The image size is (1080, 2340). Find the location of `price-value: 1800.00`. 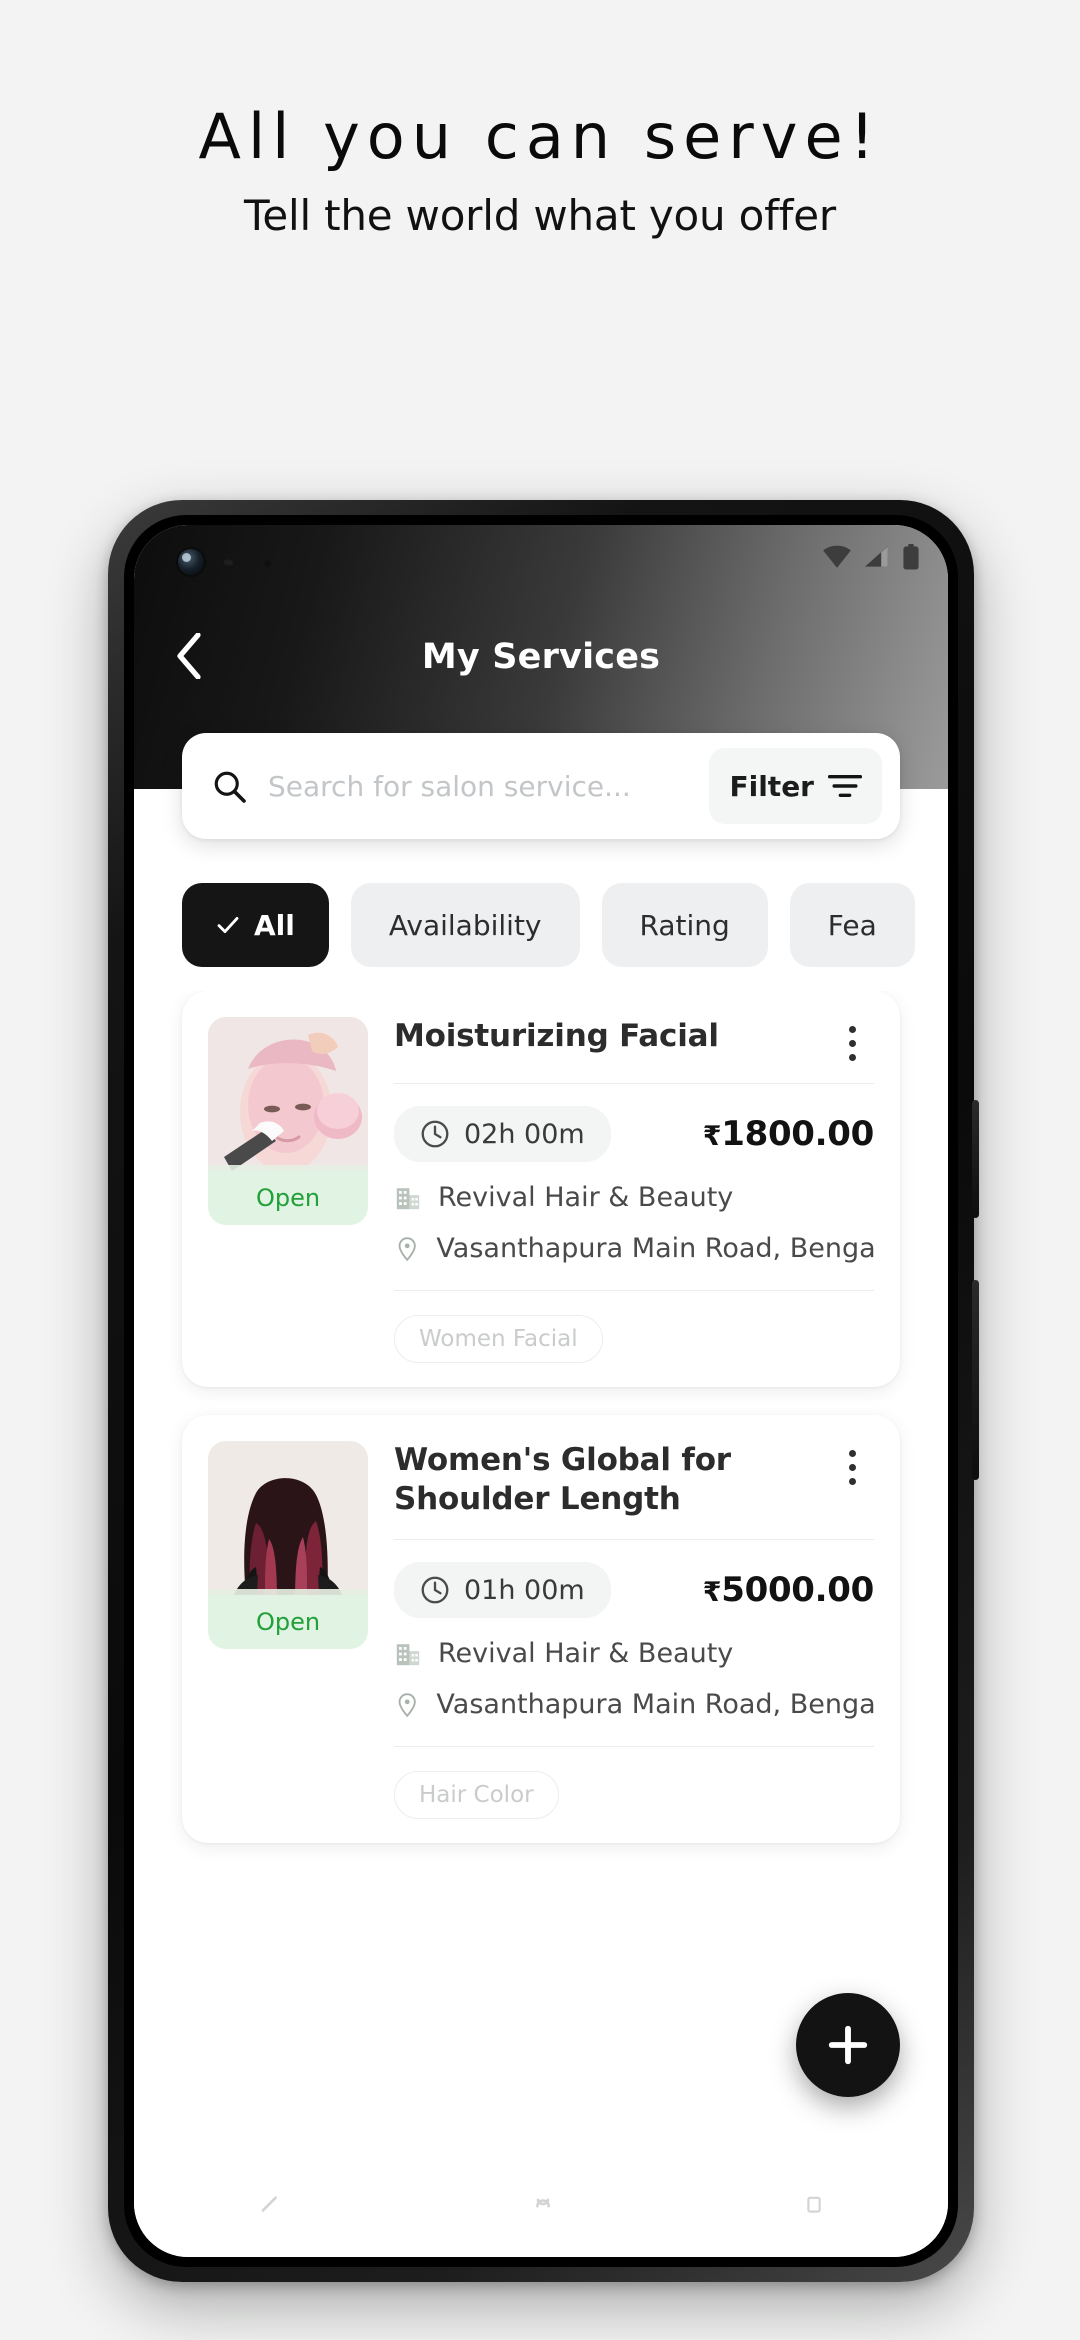

price-value: 1800.00 is located at coordinates (797, 1134).